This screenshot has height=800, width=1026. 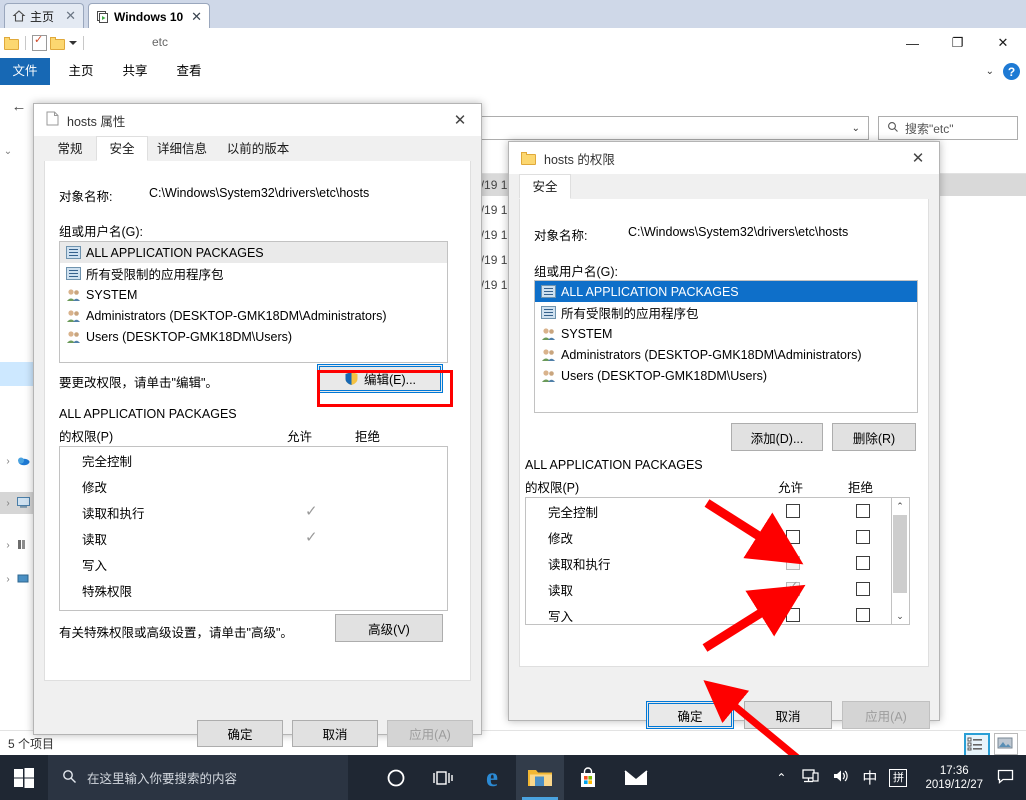 I want to click on permissions-ok-button: 确定, so click(x=690, y=715).